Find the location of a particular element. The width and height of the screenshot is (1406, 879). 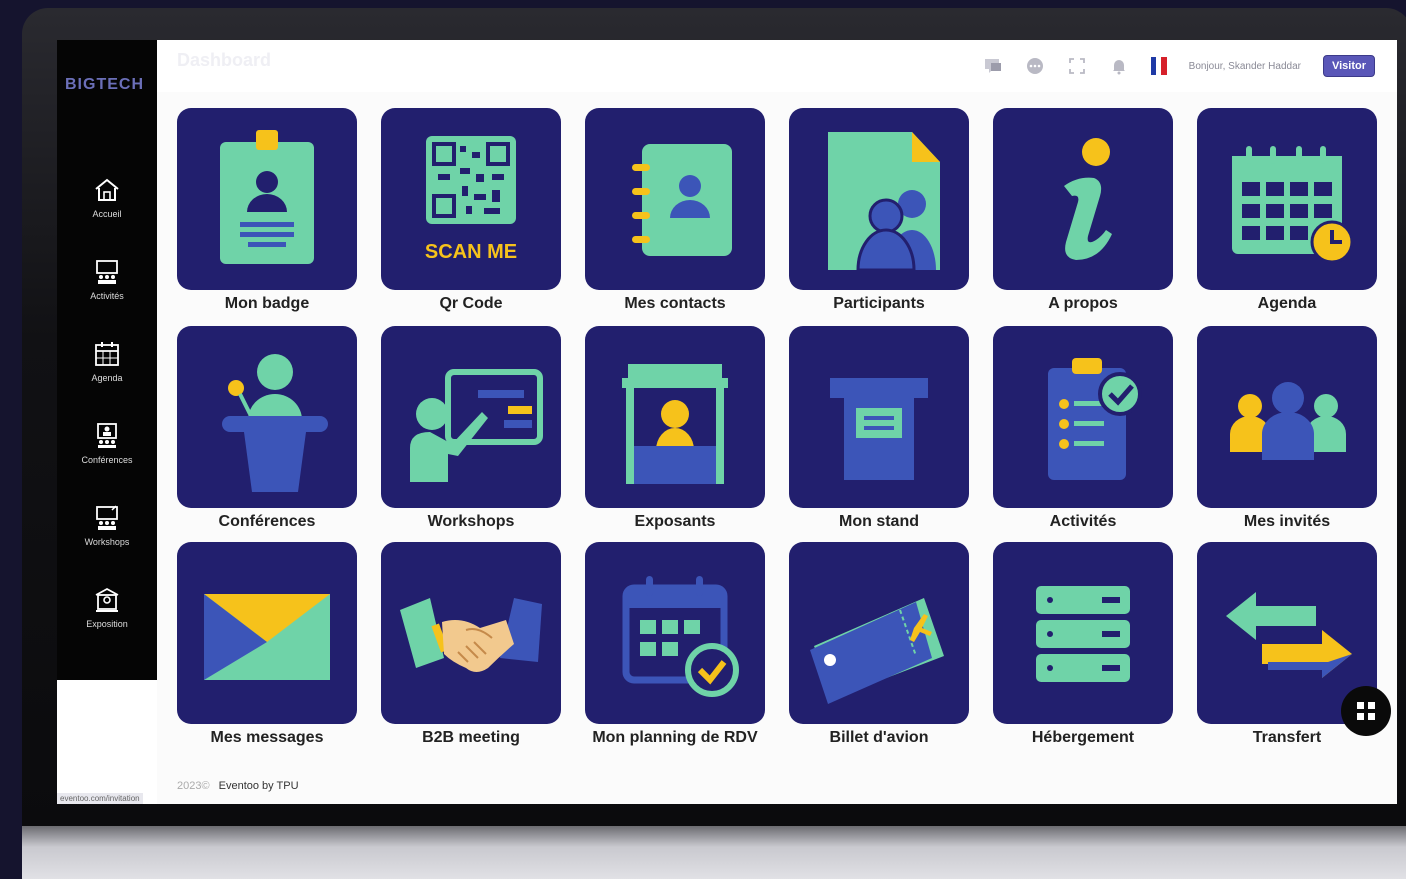

tile-mon-badge: Mon badge is located at coordinates (267, 217).